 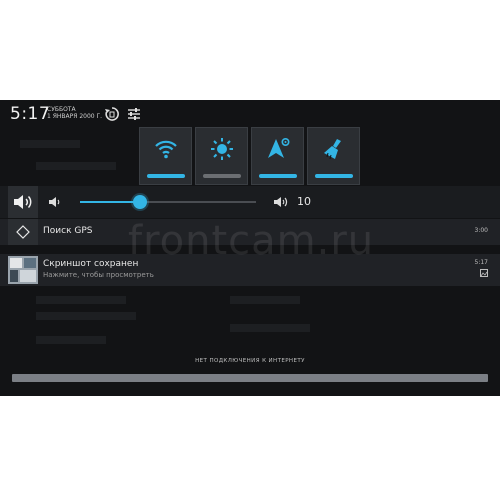 I want to click on speaker-icon, so click(x=23, y=202).